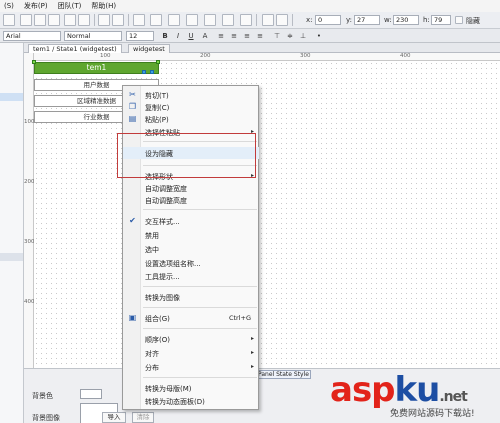 This screenshot has width=500, height=423. Describe the element at coordinates (191, 297) in the screenshot. I see `menu-item-convert-image: 转换为图像` at that location.